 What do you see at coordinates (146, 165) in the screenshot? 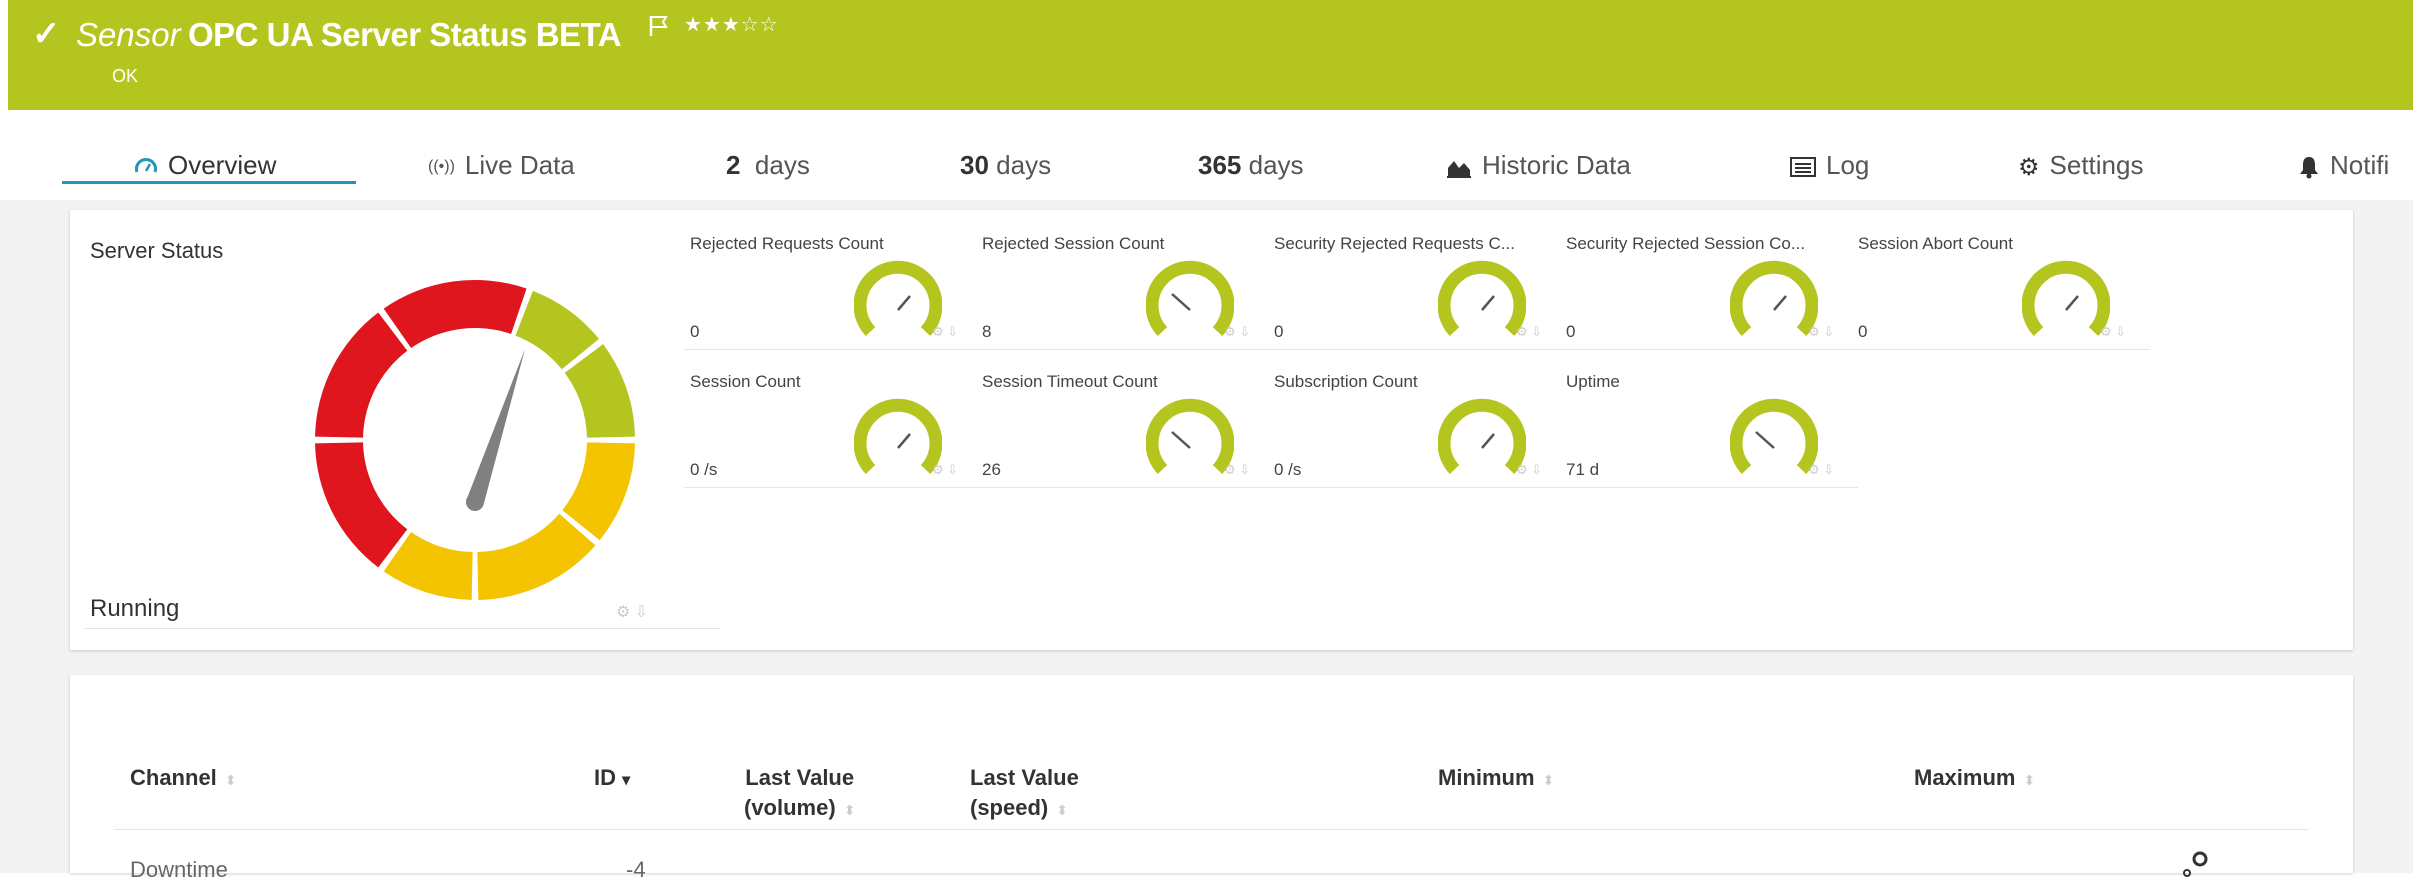
I see `gauge-icon` at bounding box center [146, 165].